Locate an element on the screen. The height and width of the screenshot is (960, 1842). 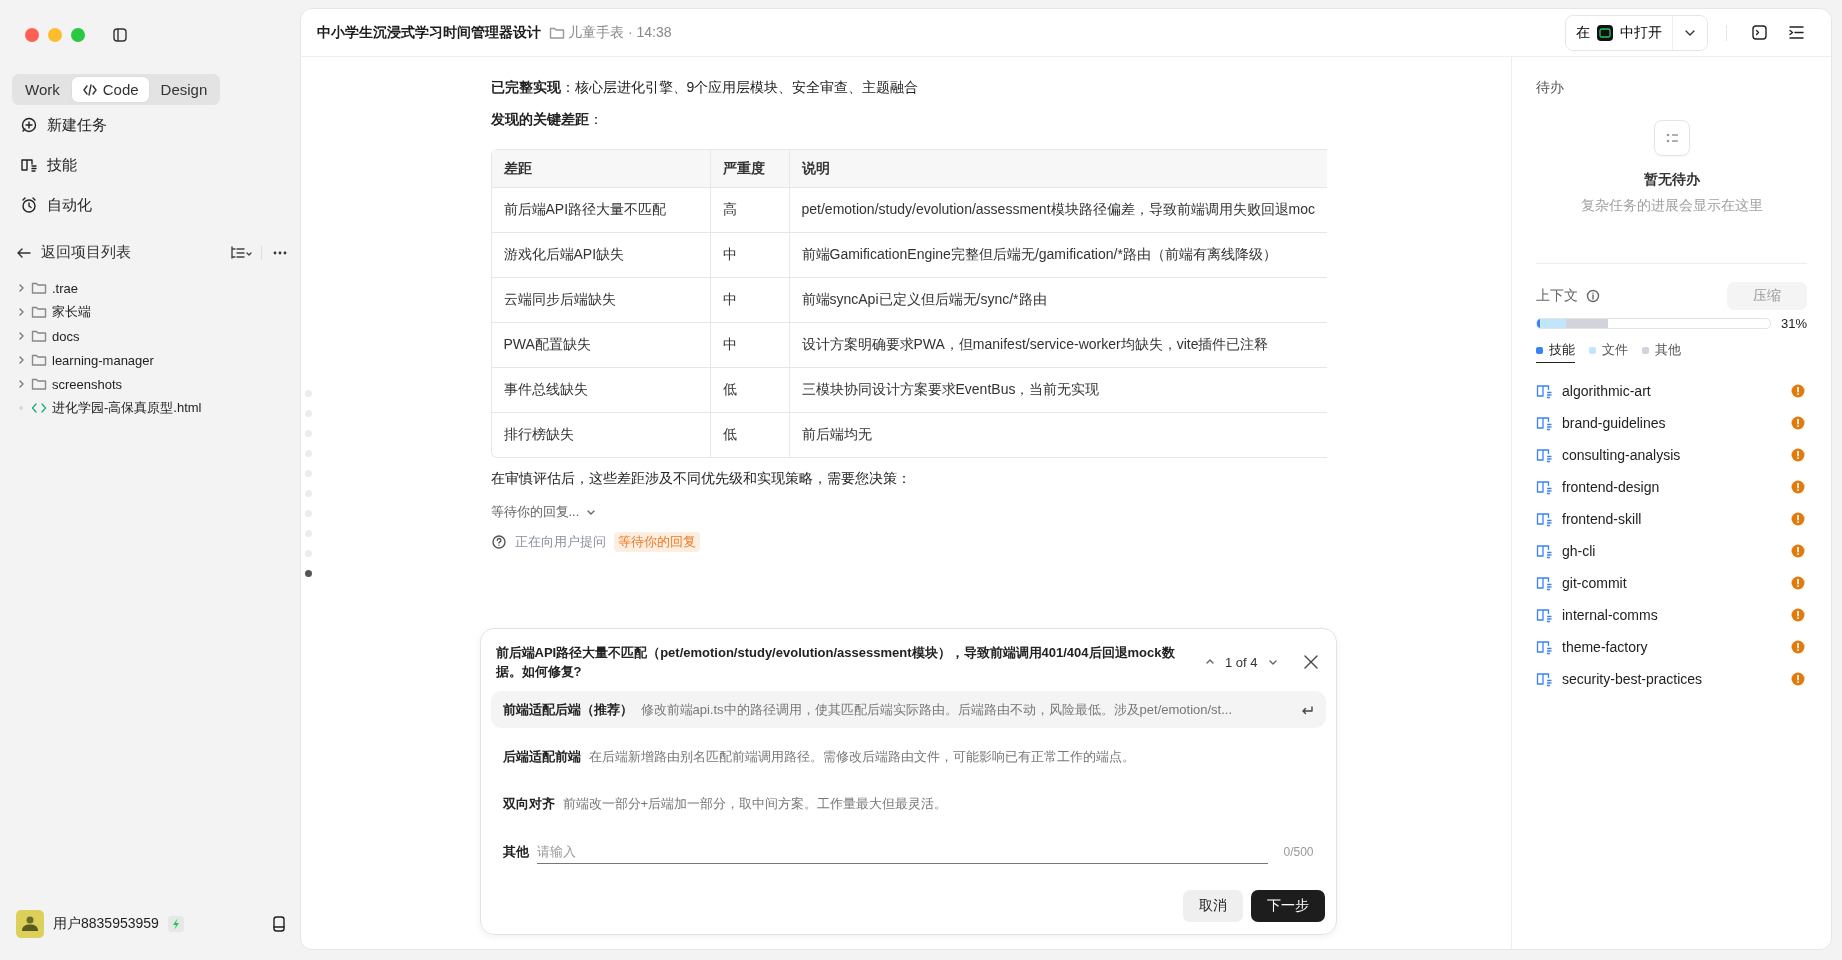
folder-label: 儿童手表 · 14:38 is located at coordinates (620, 32).